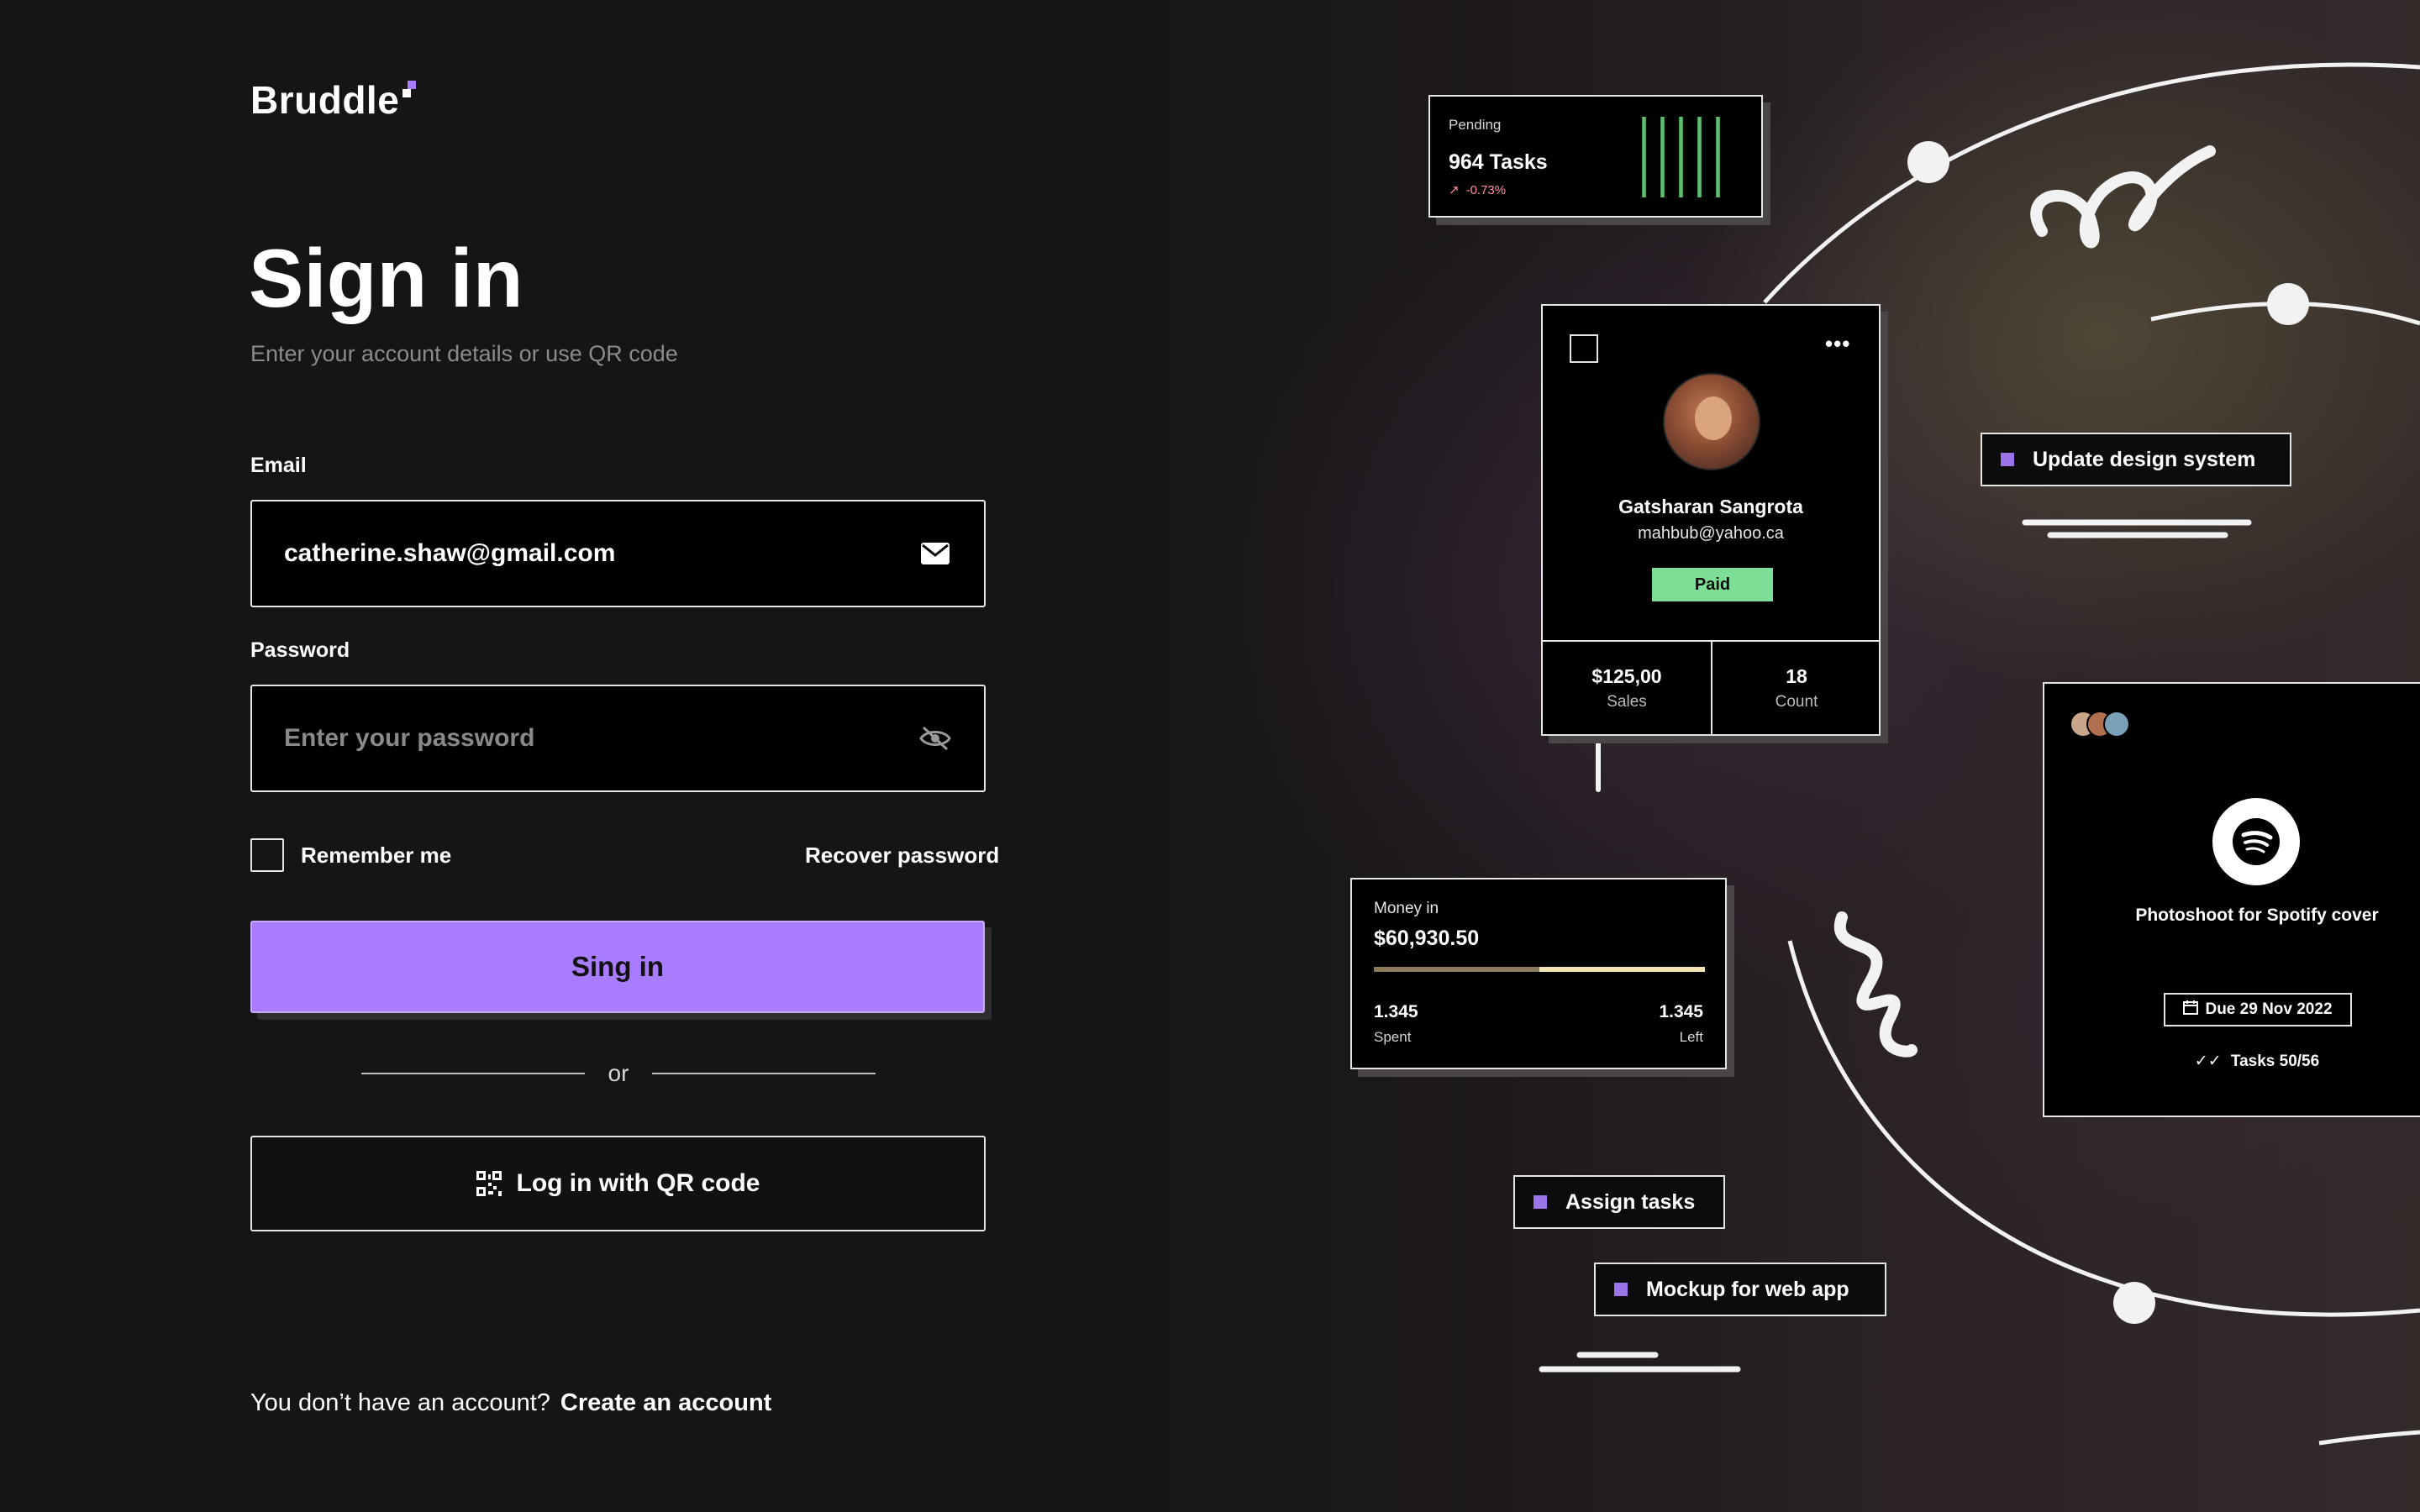 Image resolution: width=2420 pixels, height=1512 pixels. Describe the element at coordinates (665, 1402) in the screenshot. I see `create-account-link: Create an account` at that location.